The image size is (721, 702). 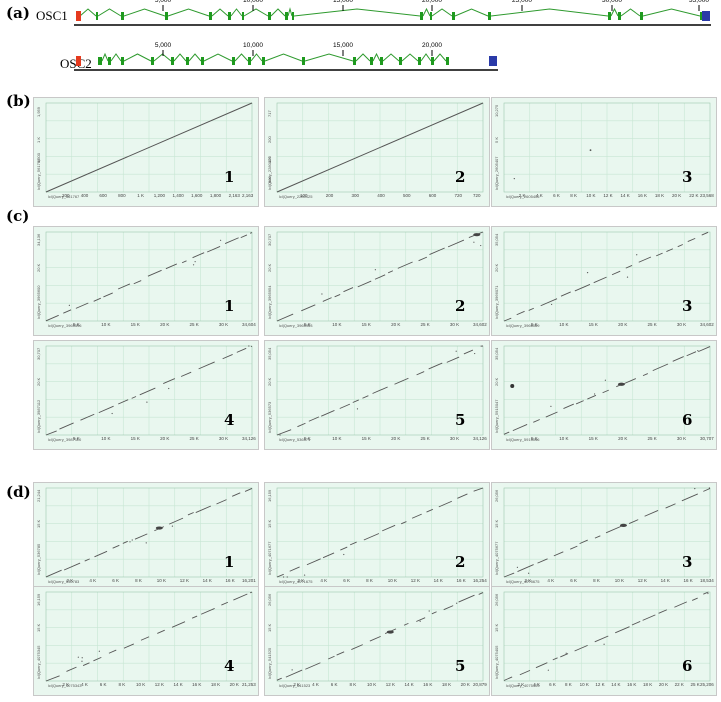 What do you see at coordinates (269, 113) in the screenshot?
I see `y-axis-max: 717` at bounding box center [269, 113].